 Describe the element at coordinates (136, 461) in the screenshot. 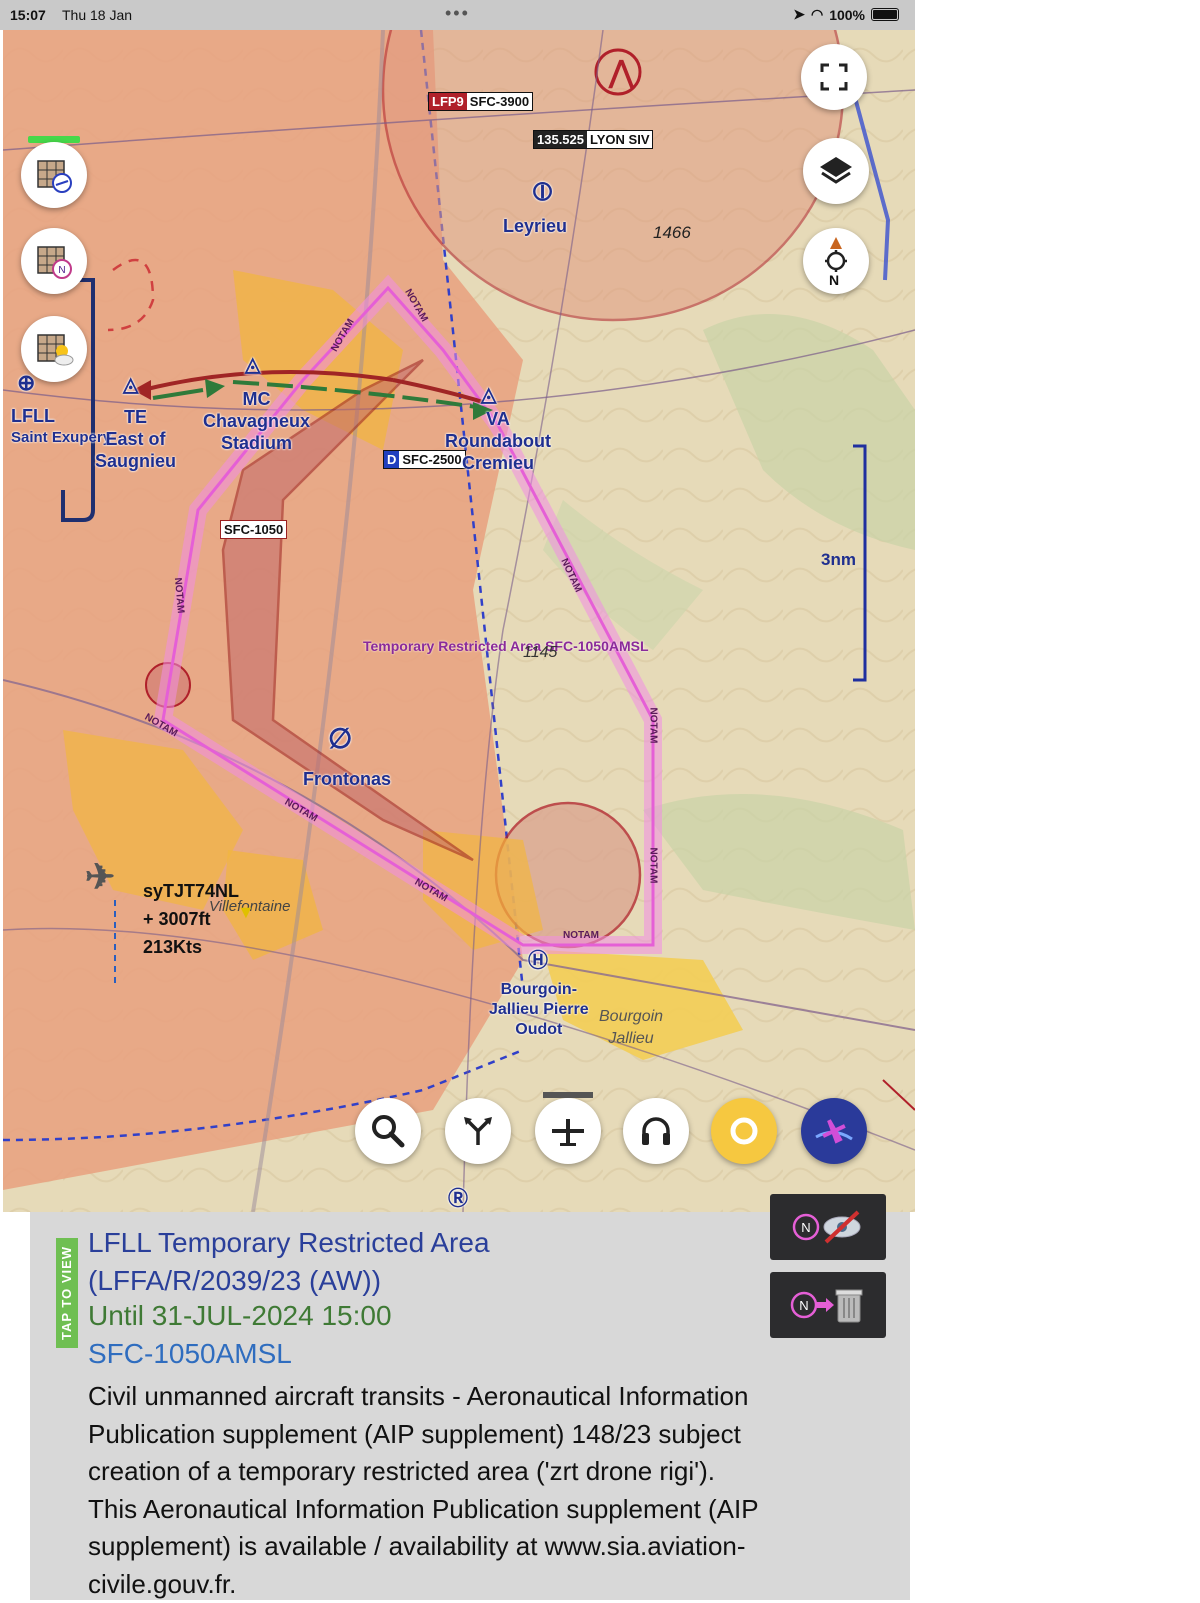

I see `reporting-point-name: Saugnieu` at that location.